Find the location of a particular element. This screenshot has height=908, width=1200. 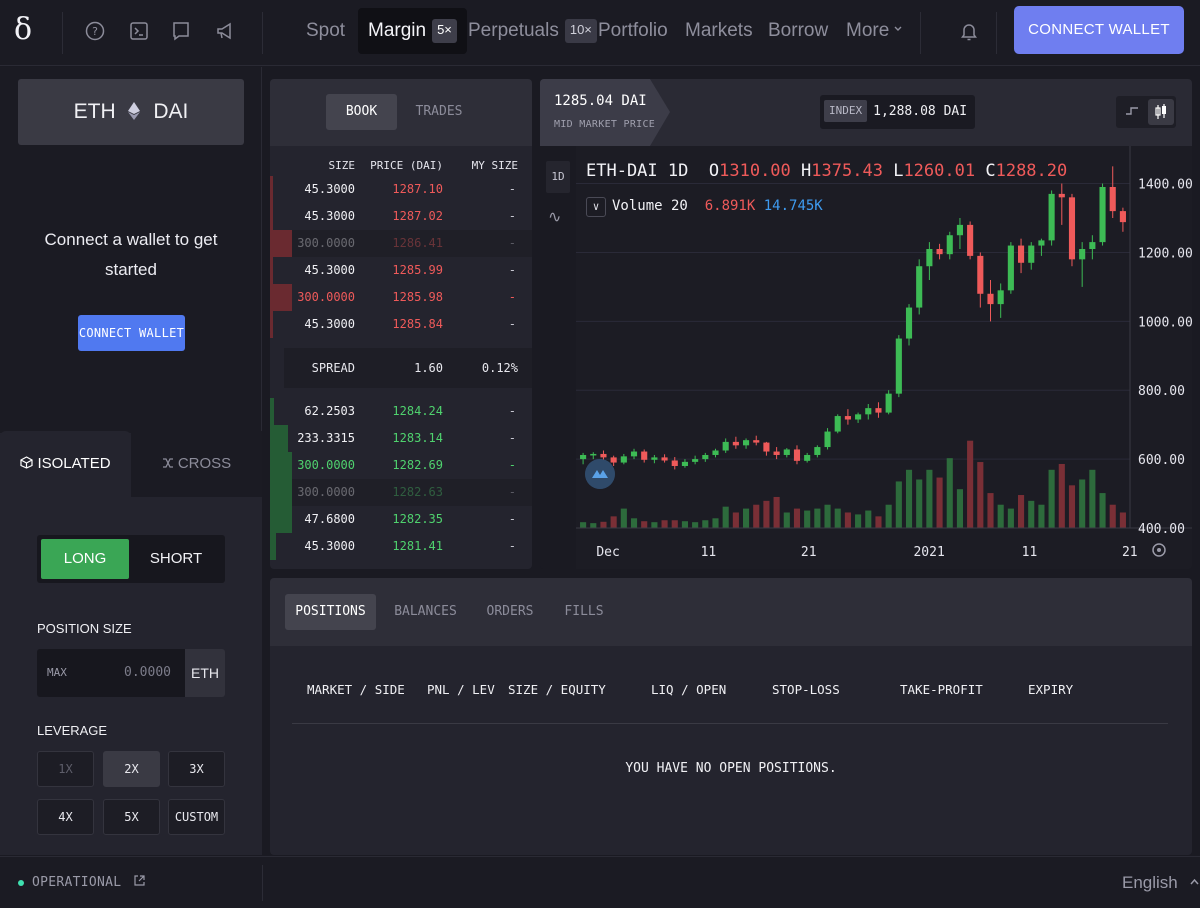

empty-positions-message: YOU HAVE NO OPEN POSITIONS. is located at coordinates (731, 768).